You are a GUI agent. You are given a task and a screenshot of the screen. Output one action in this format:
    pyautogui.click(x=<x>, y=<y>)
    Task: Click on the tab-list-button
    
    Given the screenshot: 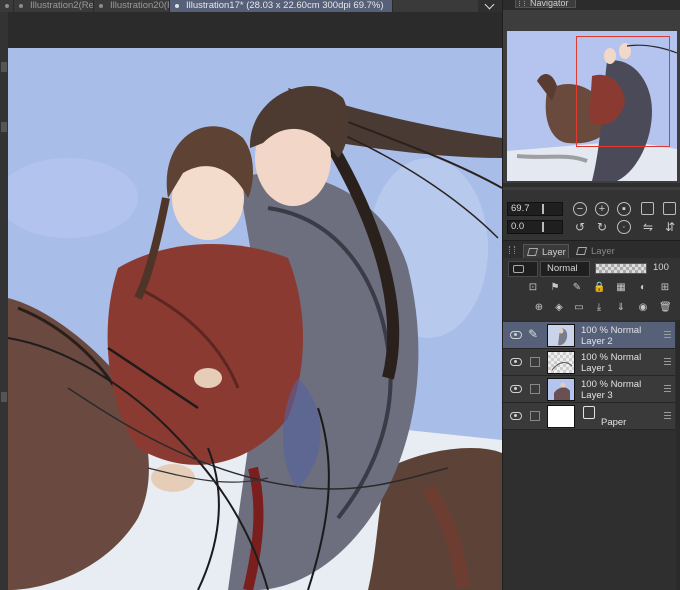 What is the action you would take?
    pyautogui.click(x=490, y=6)
    